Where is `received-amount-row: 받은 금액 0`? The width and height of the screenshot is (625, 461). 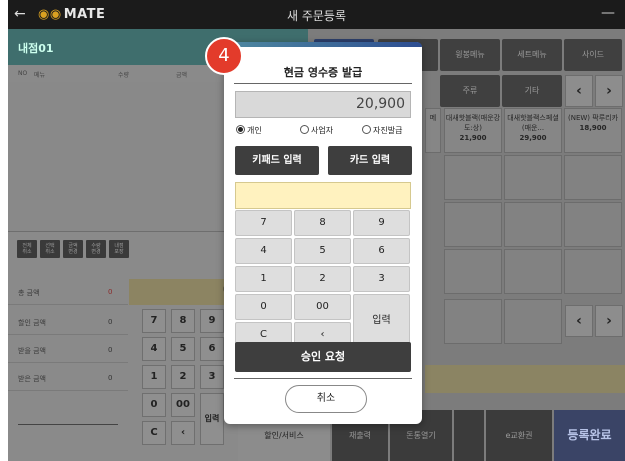
received-amount-row: 받은 금액 0 is located at coordinates (68, 378).